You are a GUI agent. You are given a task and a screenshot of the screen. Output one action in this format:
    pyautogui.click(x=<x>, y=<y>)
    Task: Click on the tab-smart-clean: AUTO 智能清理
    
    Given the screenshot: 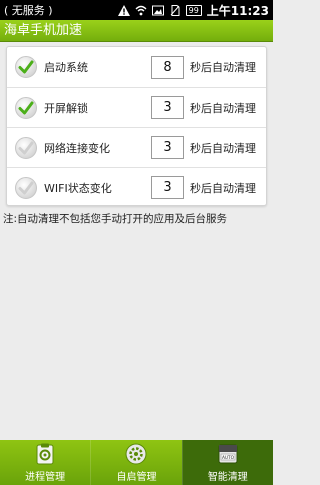 What is the action you would take?
    pyautogui.click(x=227, y=462)
    